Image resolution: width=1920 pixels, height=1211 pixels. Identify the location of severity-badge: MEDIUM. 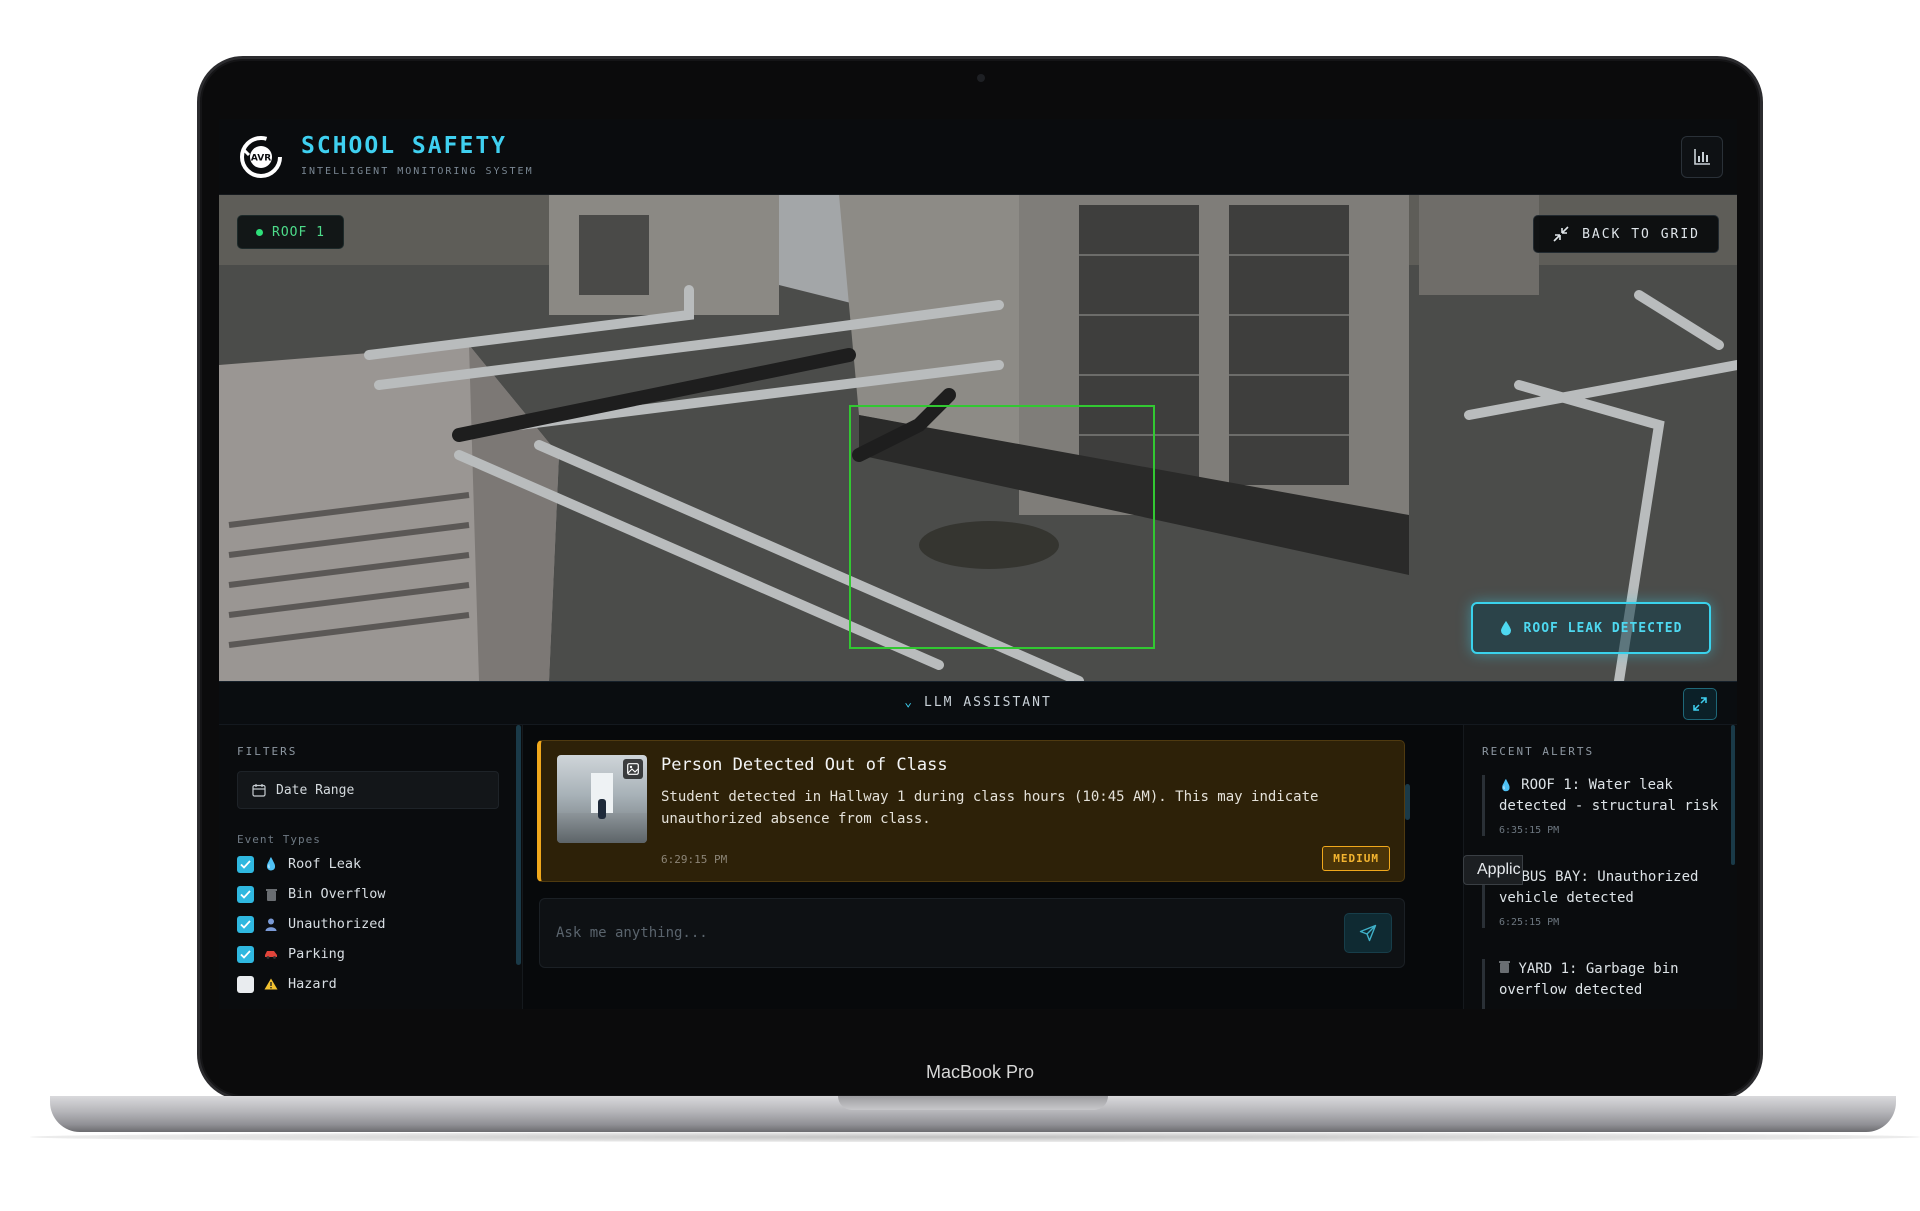
(1356, 858).